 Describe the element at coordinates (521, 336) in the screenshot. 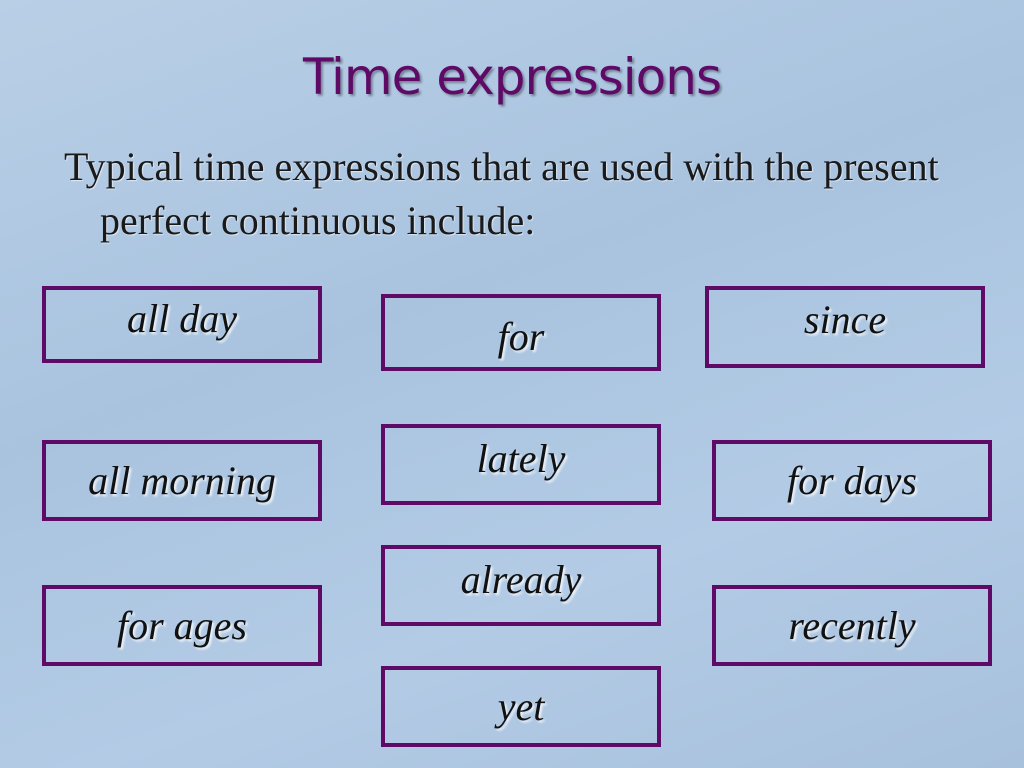

I see `expression-label: for` at that location.